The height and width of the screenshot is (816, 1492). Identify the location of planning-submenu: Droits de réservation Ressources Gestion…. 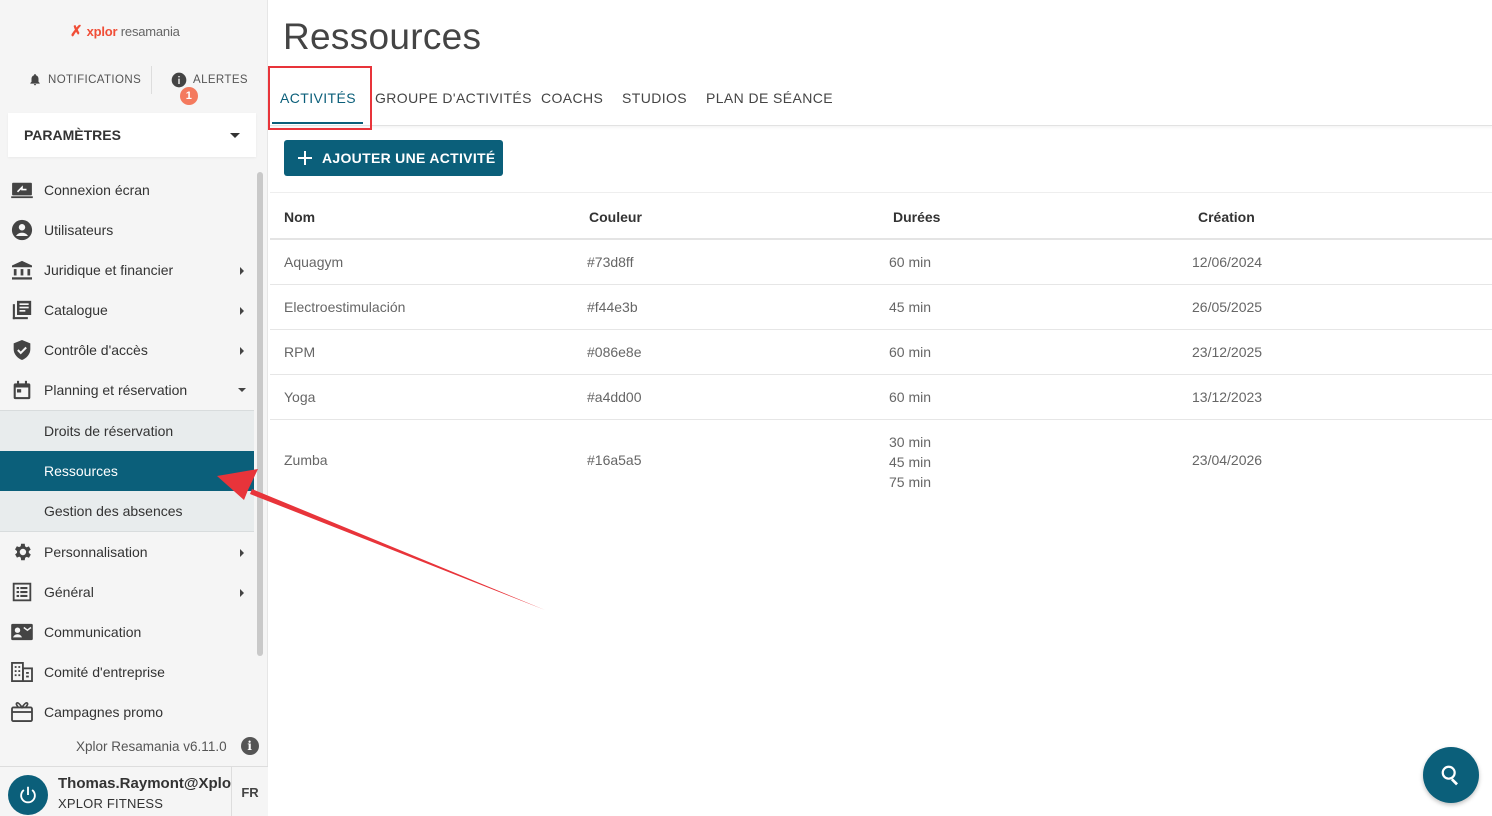
(127, 471).